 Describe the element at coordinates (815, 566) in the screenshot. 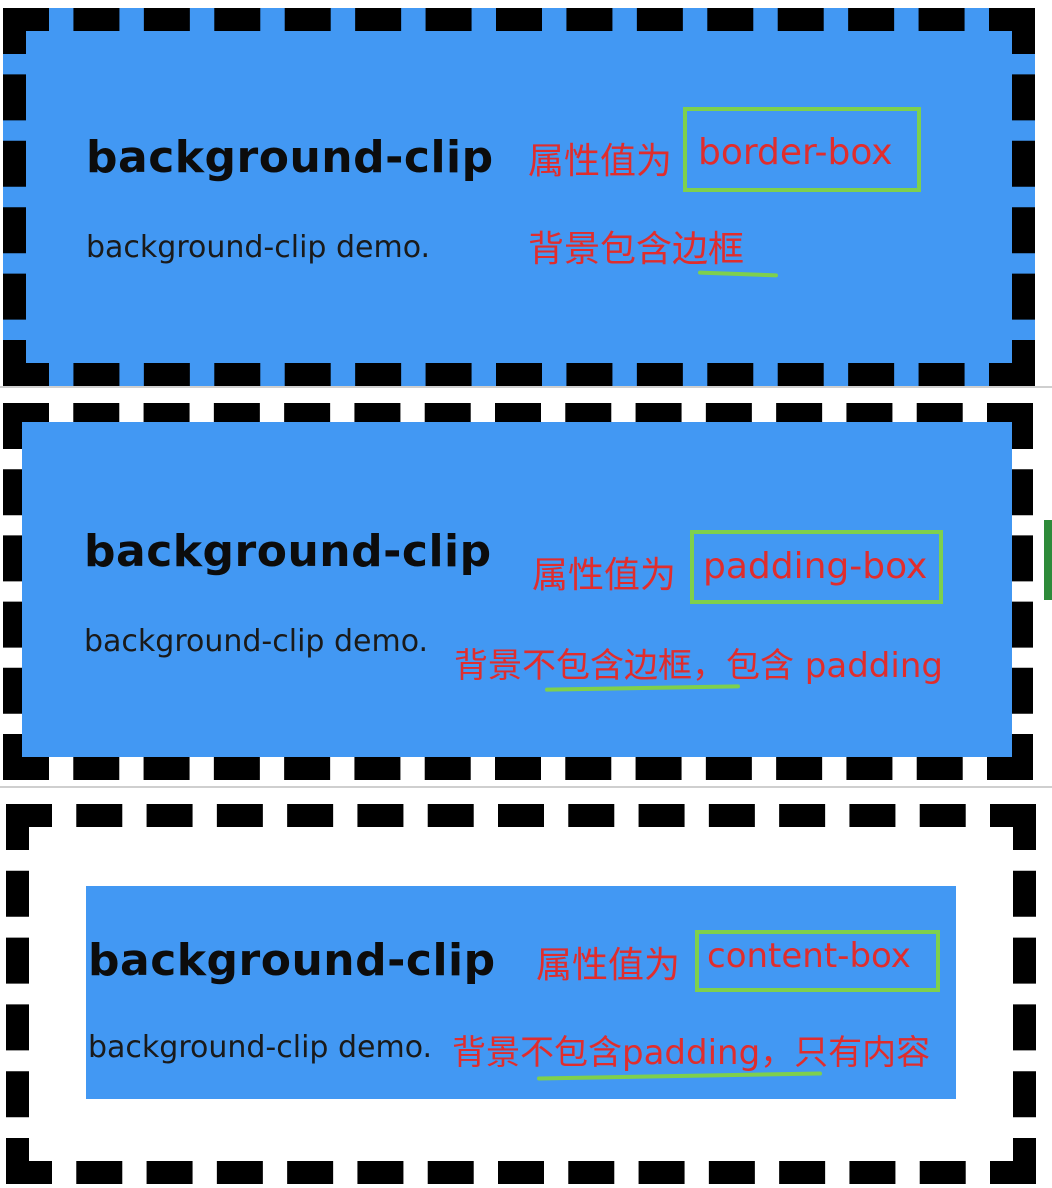

I see `value-text: padding-box` at that location.